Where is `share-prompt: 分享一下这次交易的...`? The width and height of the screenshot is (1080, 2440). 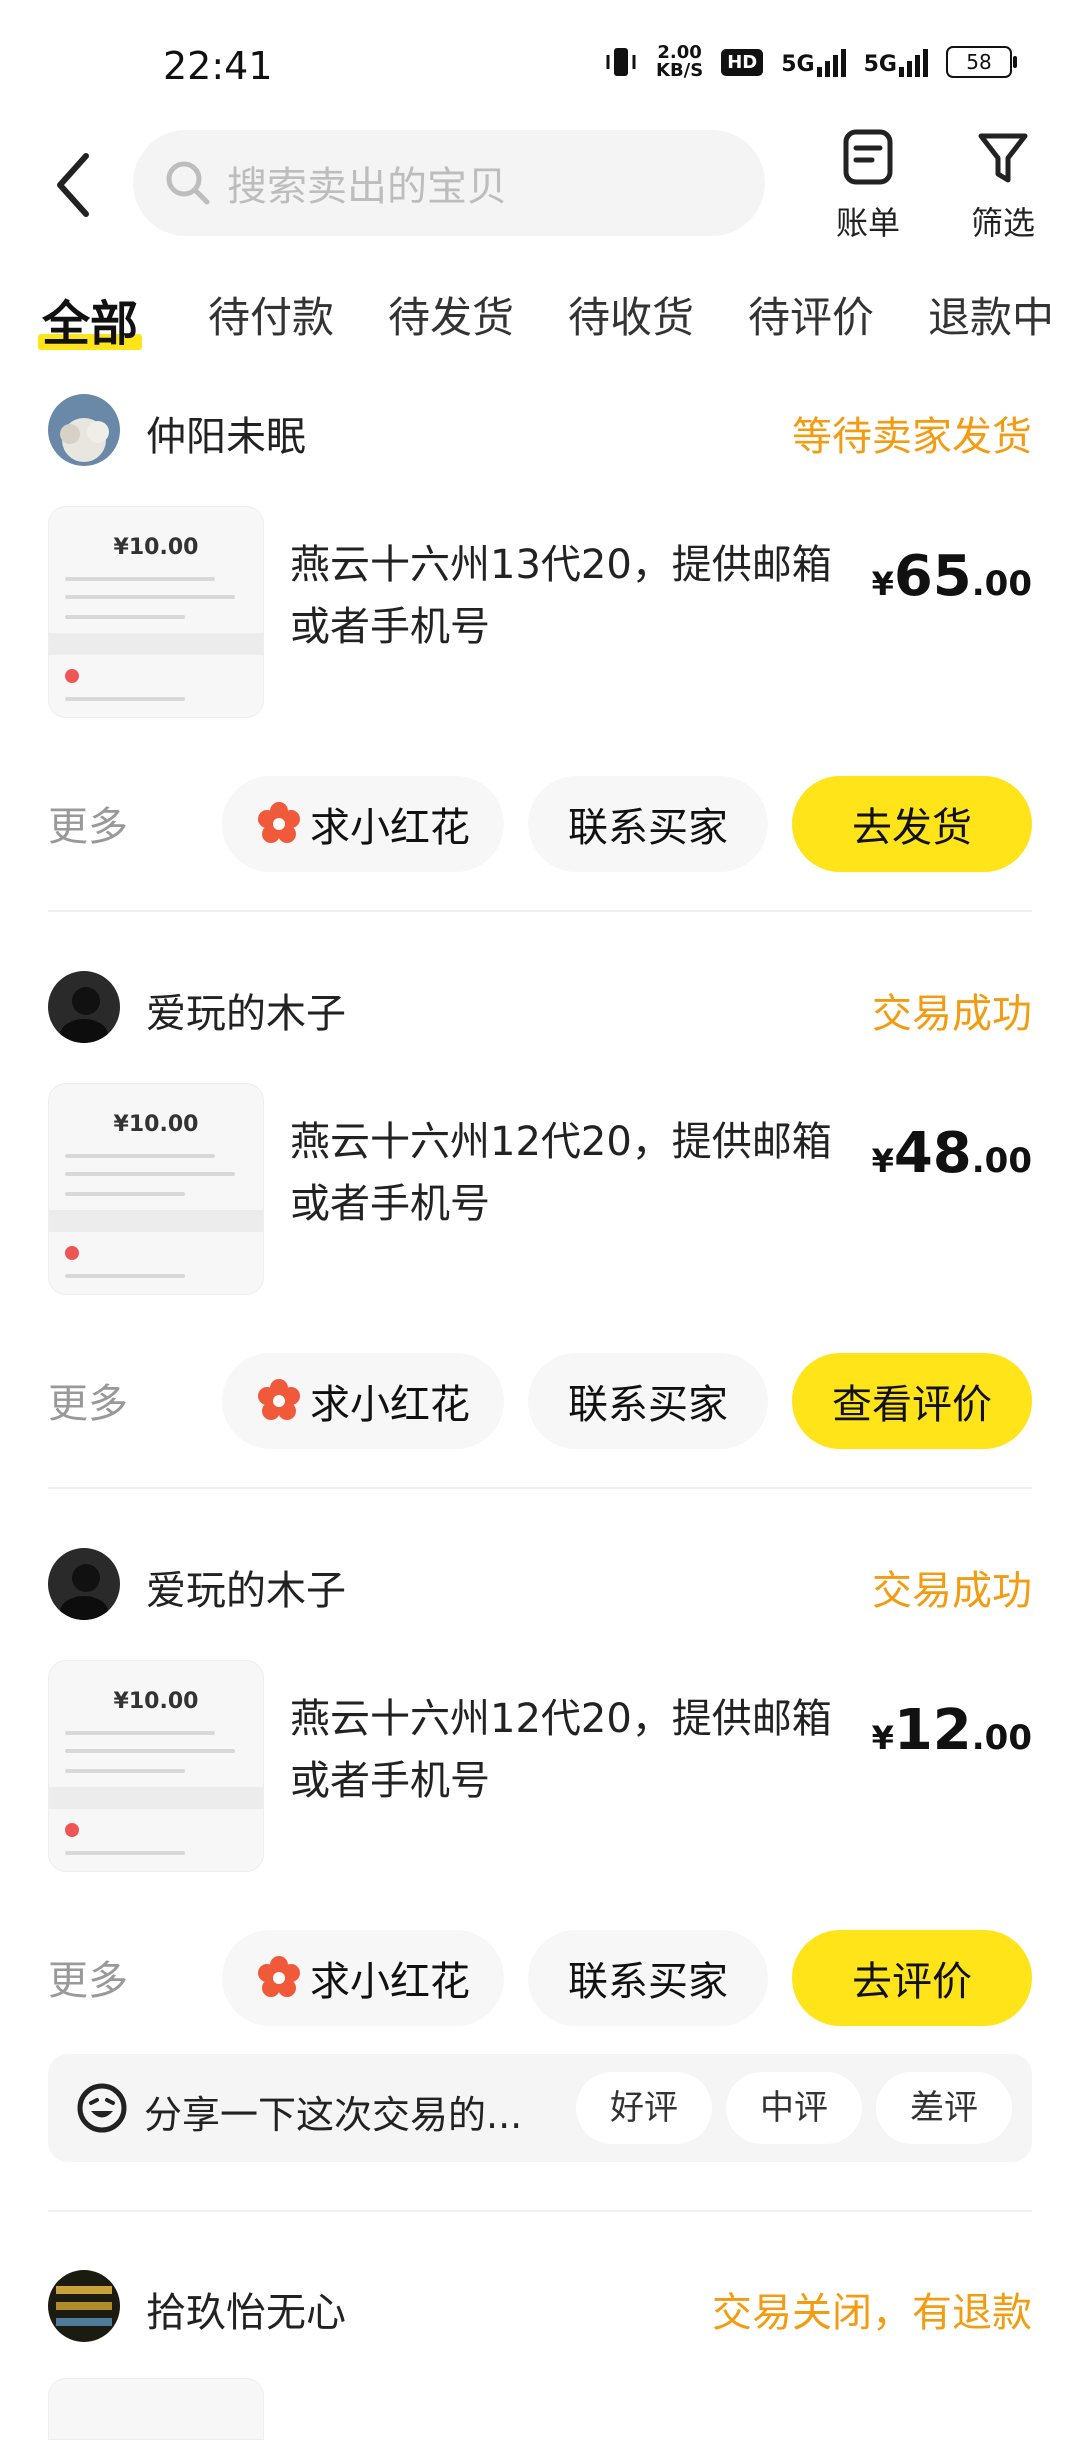 share-prompt: 分享一下这次交易的... is located at coordinates (333, 2115).